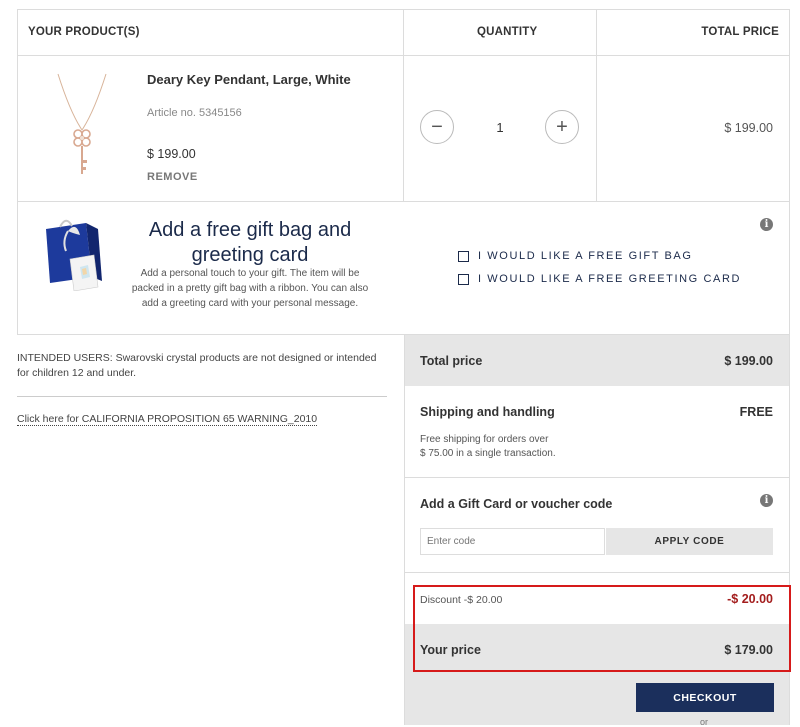 This screenshot has height=727, width=800. What do you see at coordinates (463, 256) in the screenshot?
I see `gift-bag-checkbox` at bounding box center [463, 256].